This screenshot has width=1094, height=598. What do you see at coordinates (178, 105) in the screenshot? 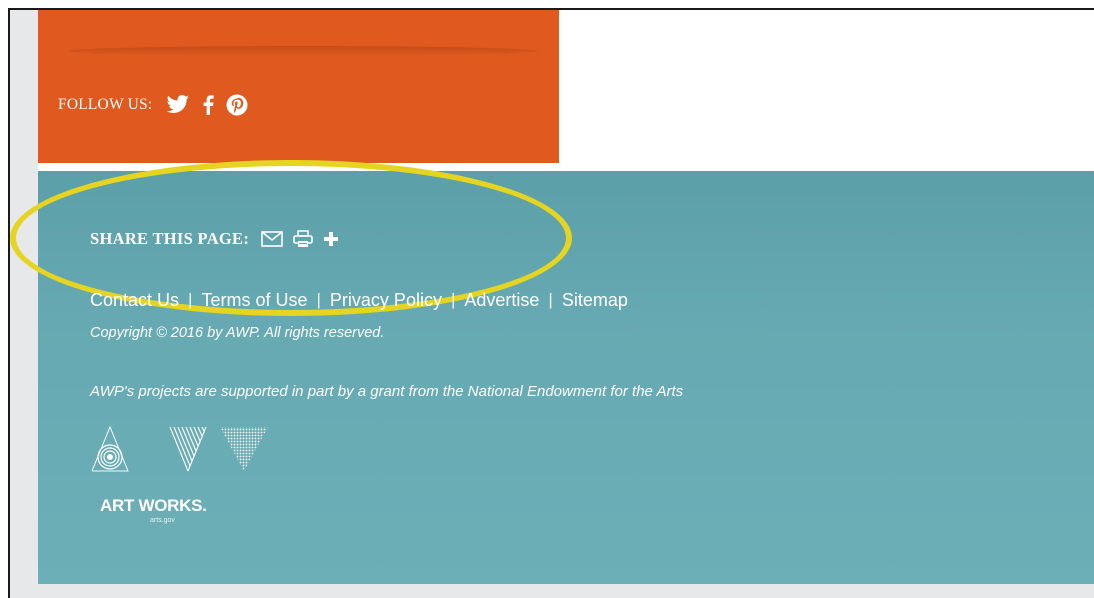
I see `twitter-icon` at bounding box center [178, 105].